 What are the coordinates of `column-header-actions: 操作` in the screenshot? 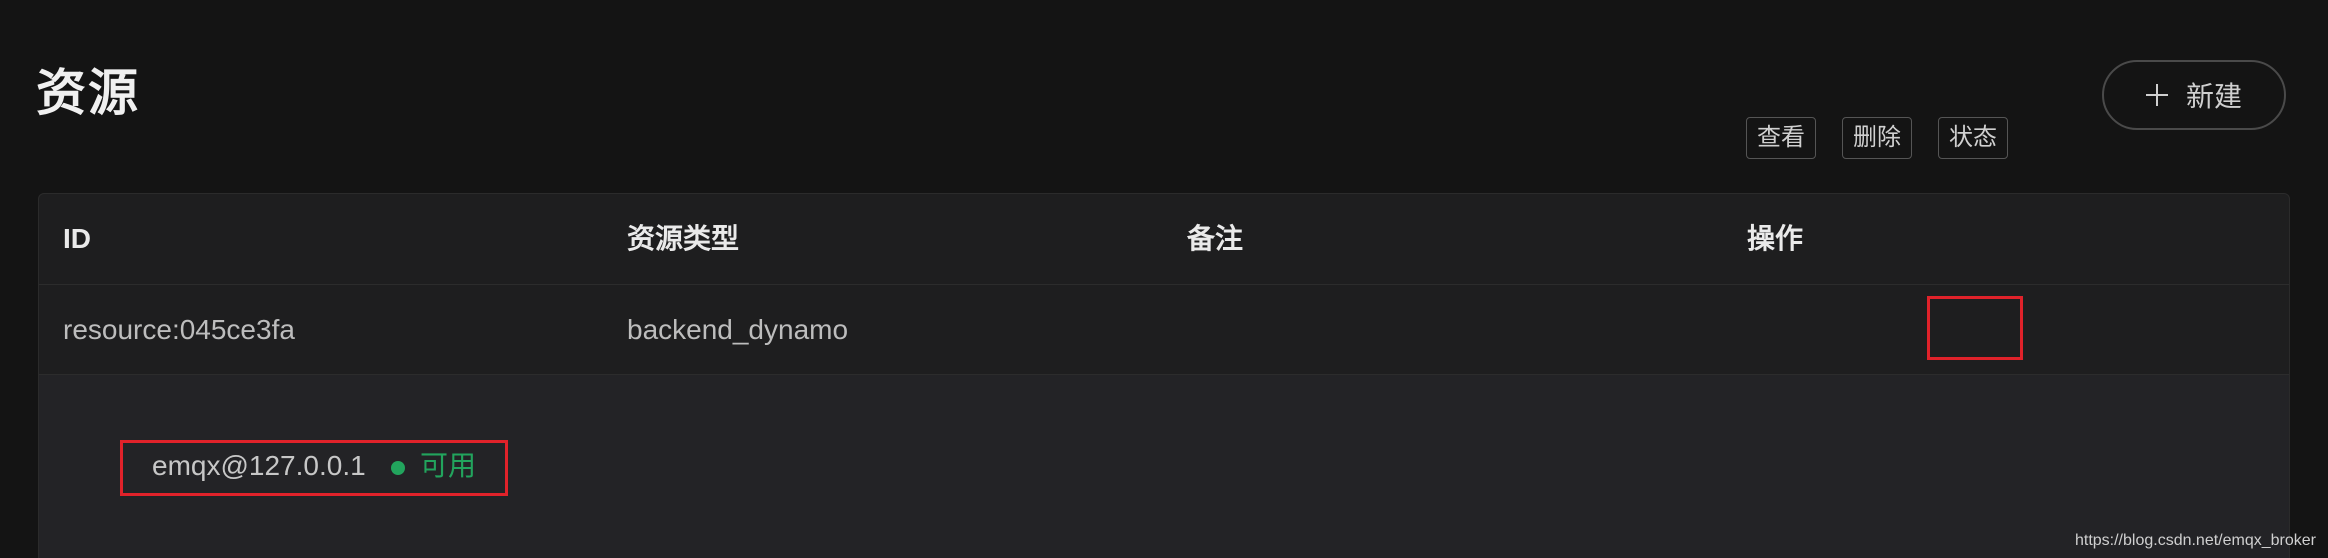 It's located at (1775, 238).